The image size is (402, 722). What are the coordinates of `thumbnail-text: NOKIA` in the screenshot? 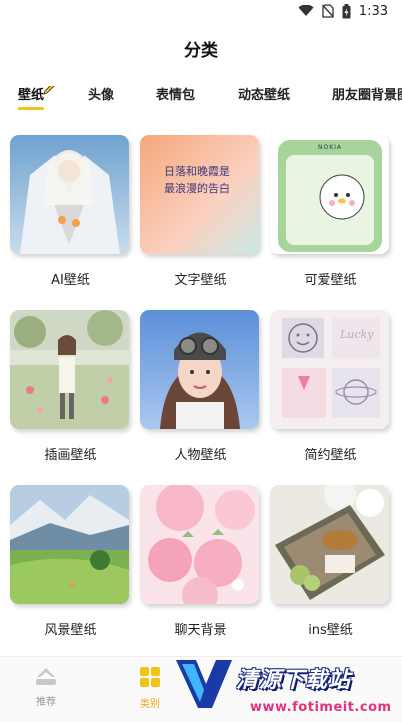 It's located at (330, 147).